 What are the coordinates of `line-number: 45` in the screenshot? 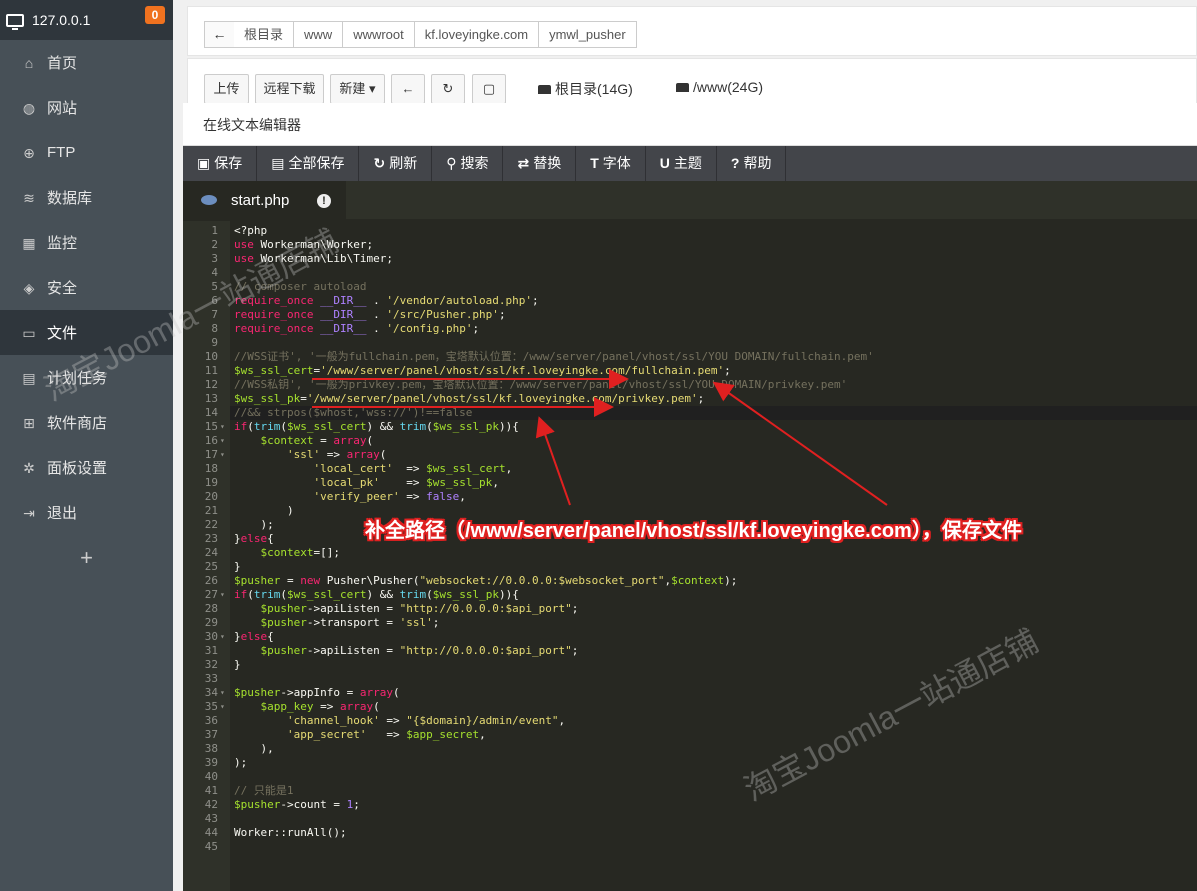 It's located at (211, 846).